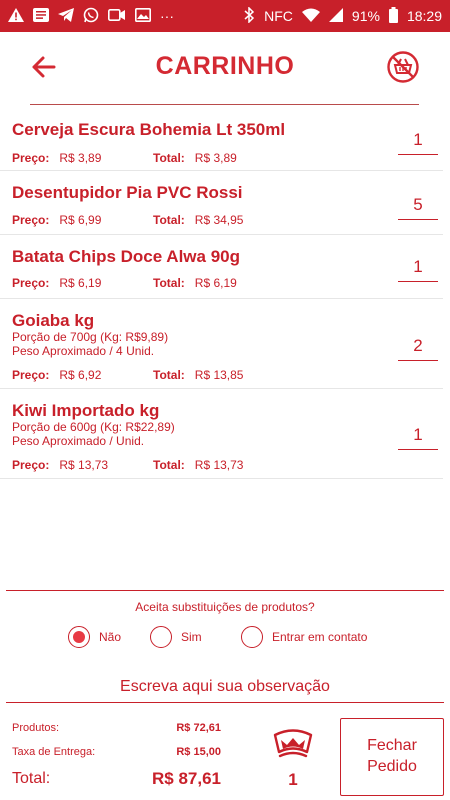 This screenshot has height=800, width=450. What do you see at coordinates (56, 158) in the screenshot?
I see `price-row: Preço: R$ 3,89` at bounding box center [56, 158].